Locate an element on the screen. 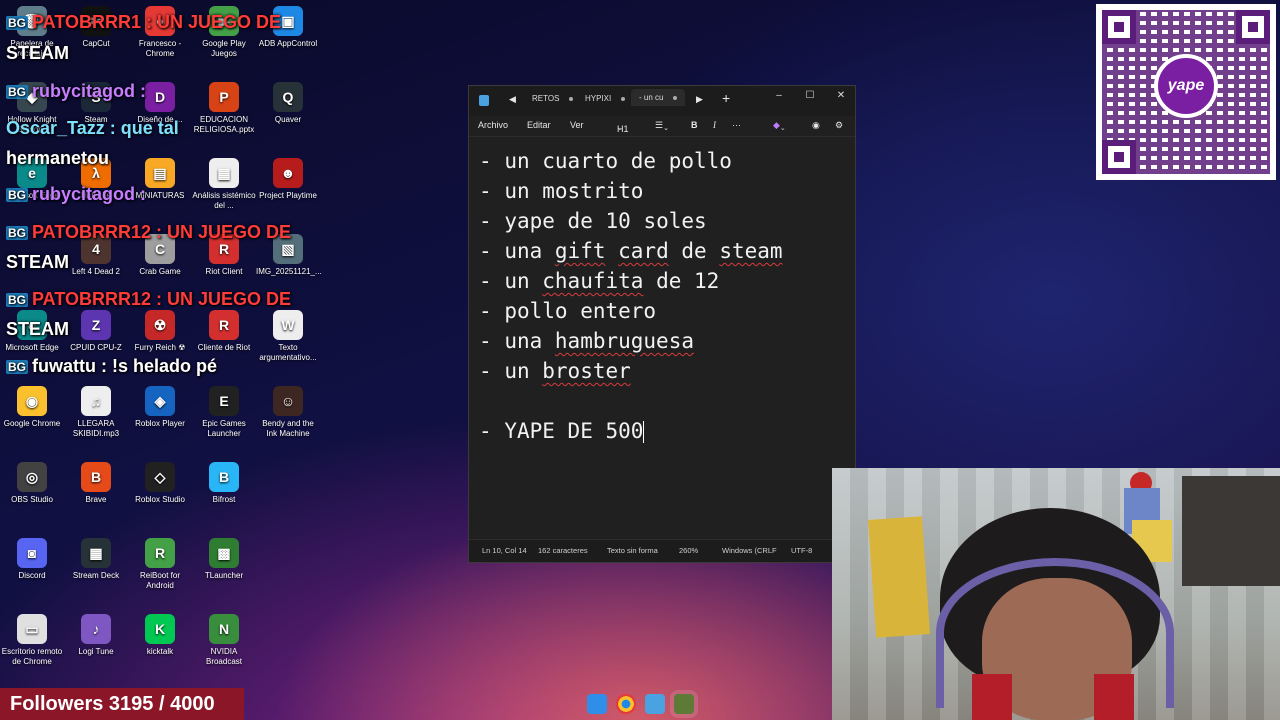 Image resolution: width=1280 pixels, height=720 pixels. desktop-icon-label: Stream Deck is located at coordinates (96, 575).